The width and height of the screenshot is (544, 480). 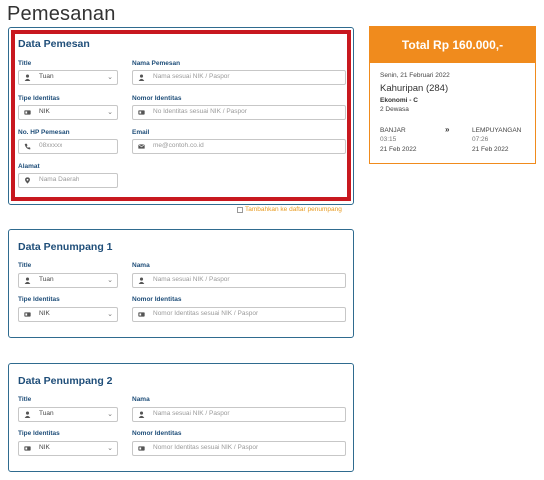 I want to click on train-name: Kahuripan (284), so click(x=414, y=88).